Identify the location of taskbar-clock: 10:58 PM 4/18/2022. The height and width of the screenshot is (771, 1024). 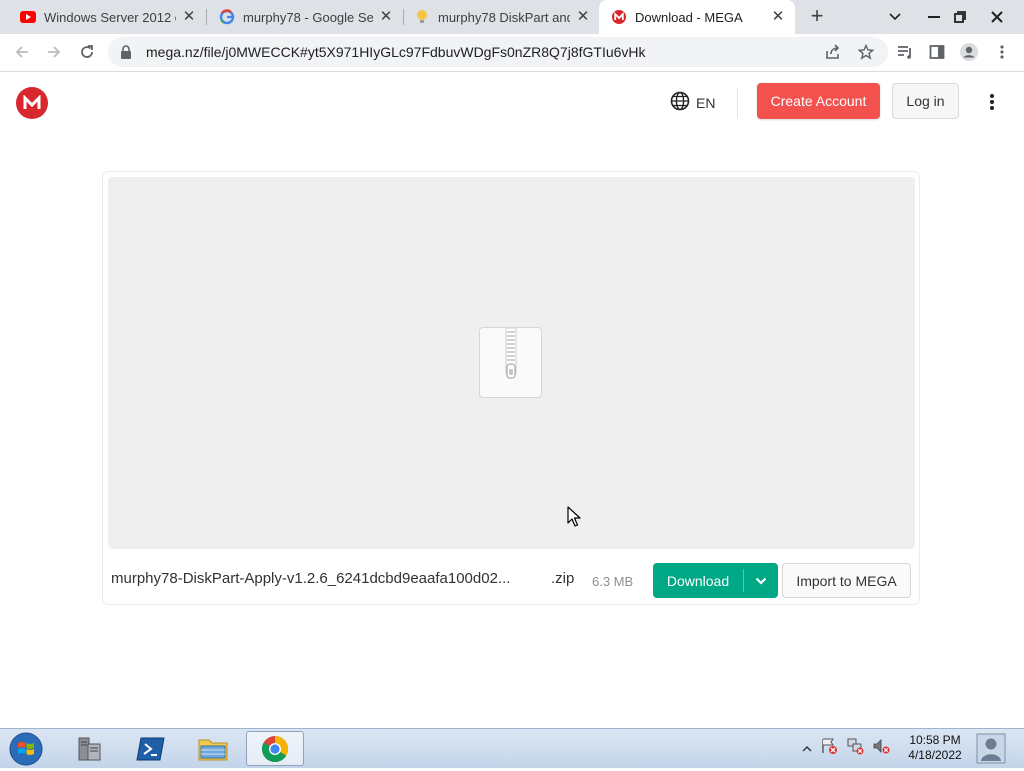
(935, 748).